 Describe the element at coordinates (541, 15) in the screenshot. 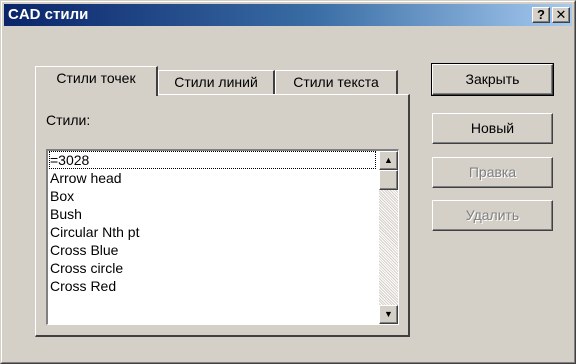

I see `help-button: ?` at that location.